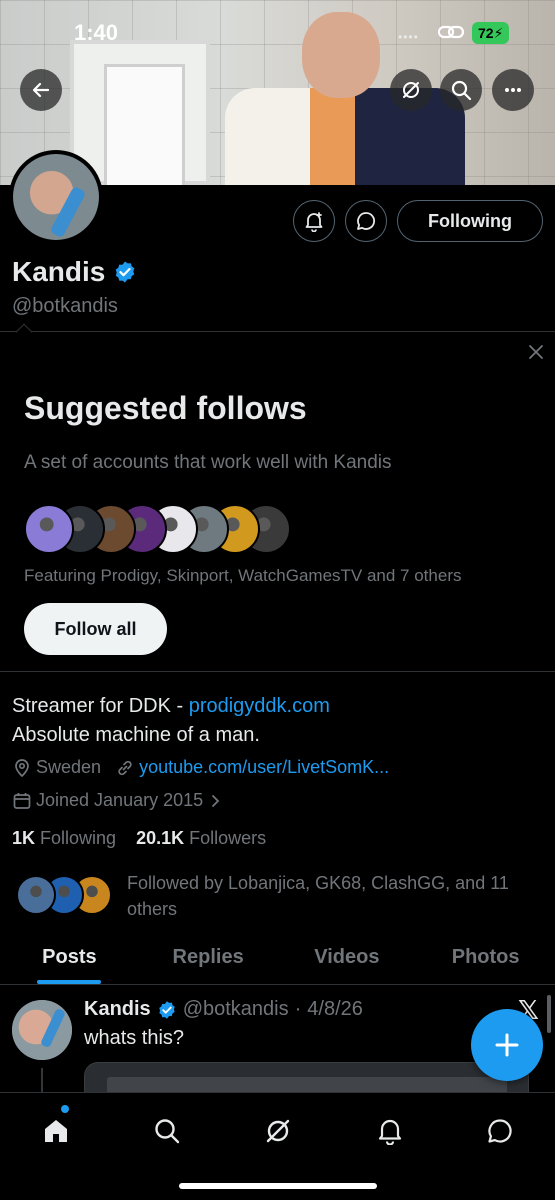 This screenshot has height=1200, width=555. I want to click on bio-line-1: Streamer for DDK - prodigyddk.com, so click(171, 706).